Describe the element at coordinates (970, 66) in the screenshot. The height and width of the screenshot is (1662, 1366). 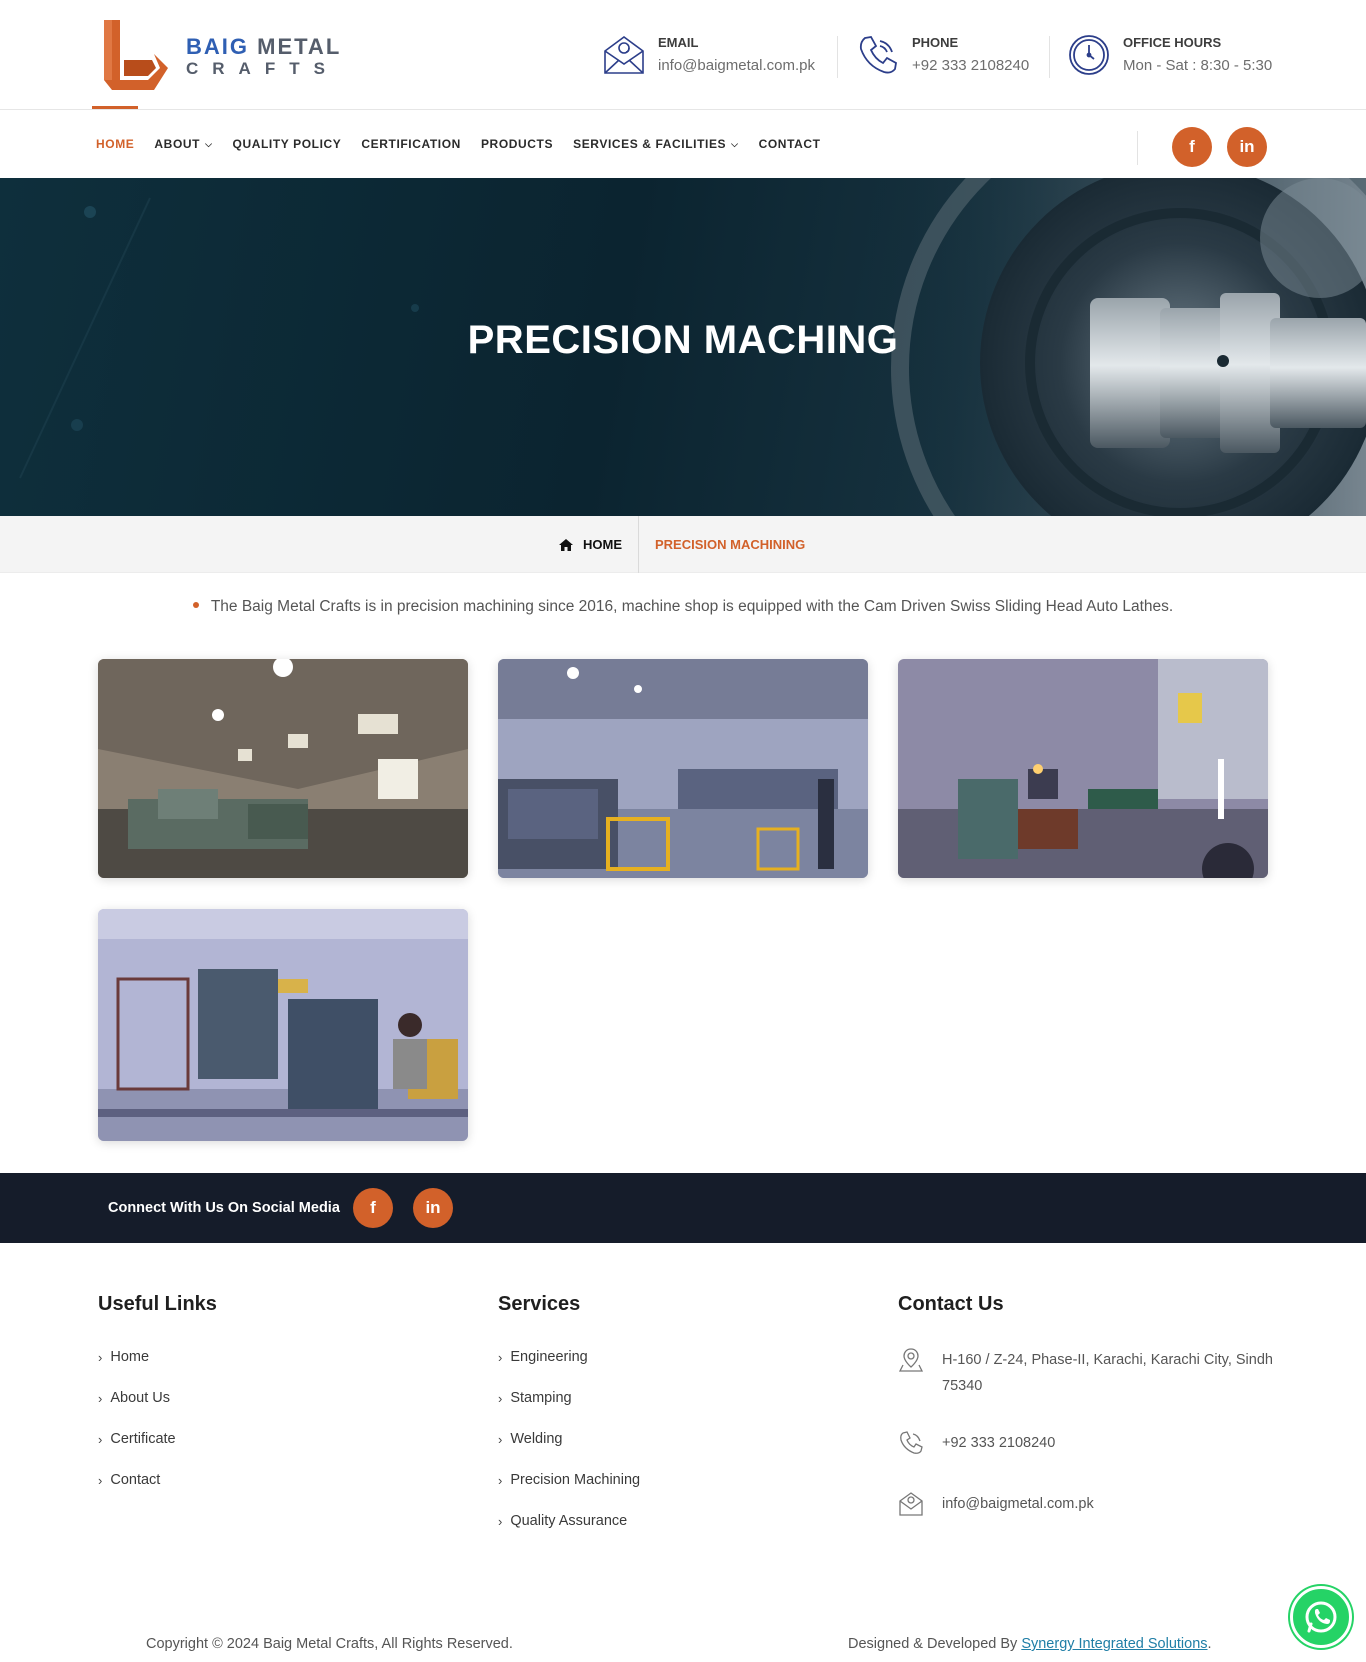
I see `phone-value: +92 333 2108240` at that location.